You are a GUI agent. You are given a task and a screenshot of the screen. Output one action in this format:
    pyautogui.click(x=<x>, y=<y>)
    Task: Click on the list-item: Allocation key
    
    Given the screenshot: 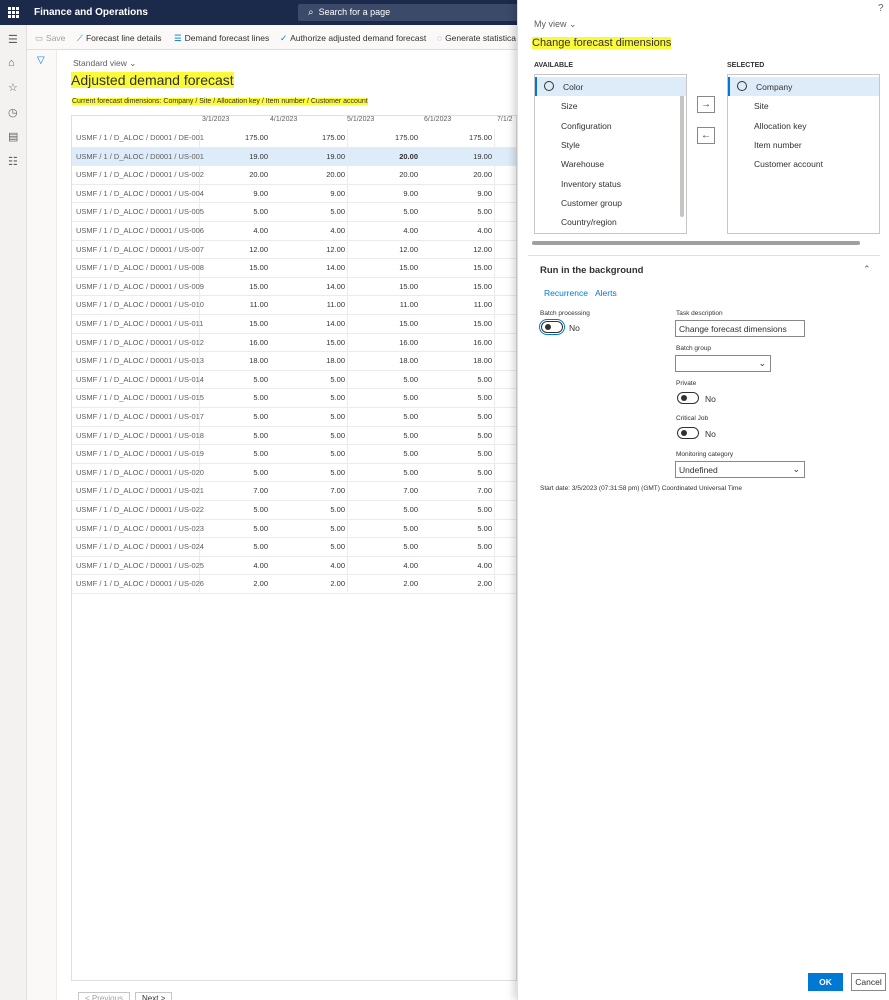 What is the action you would take?
    pyautogui.click(x=803, y=125)
    